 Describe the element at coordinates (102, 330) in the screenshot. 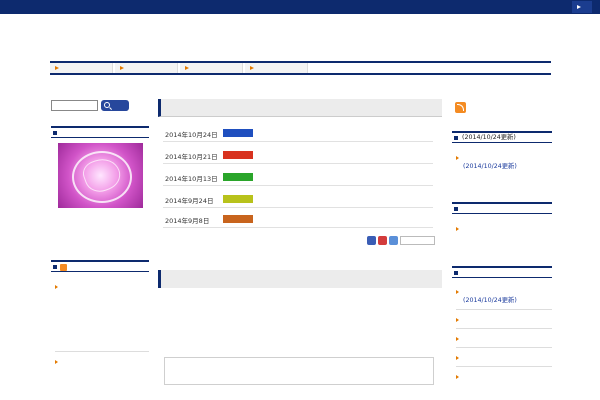

I see `blog-item-1-excerpt` at that location.